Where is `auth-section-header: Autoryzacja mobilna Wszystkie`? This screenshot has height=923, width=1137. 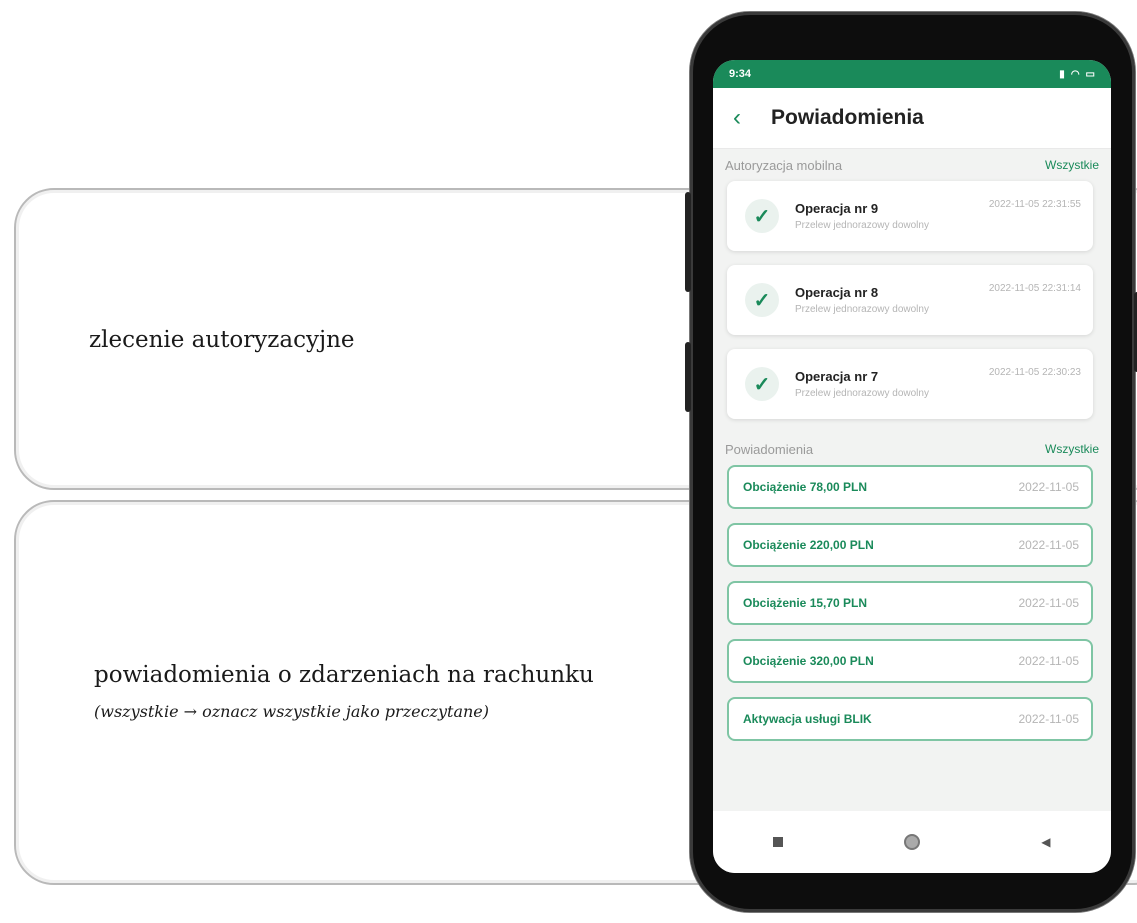
auth-section-header: Autoryzacja mobilna Wszystkie is located at coordinates (912, 165).